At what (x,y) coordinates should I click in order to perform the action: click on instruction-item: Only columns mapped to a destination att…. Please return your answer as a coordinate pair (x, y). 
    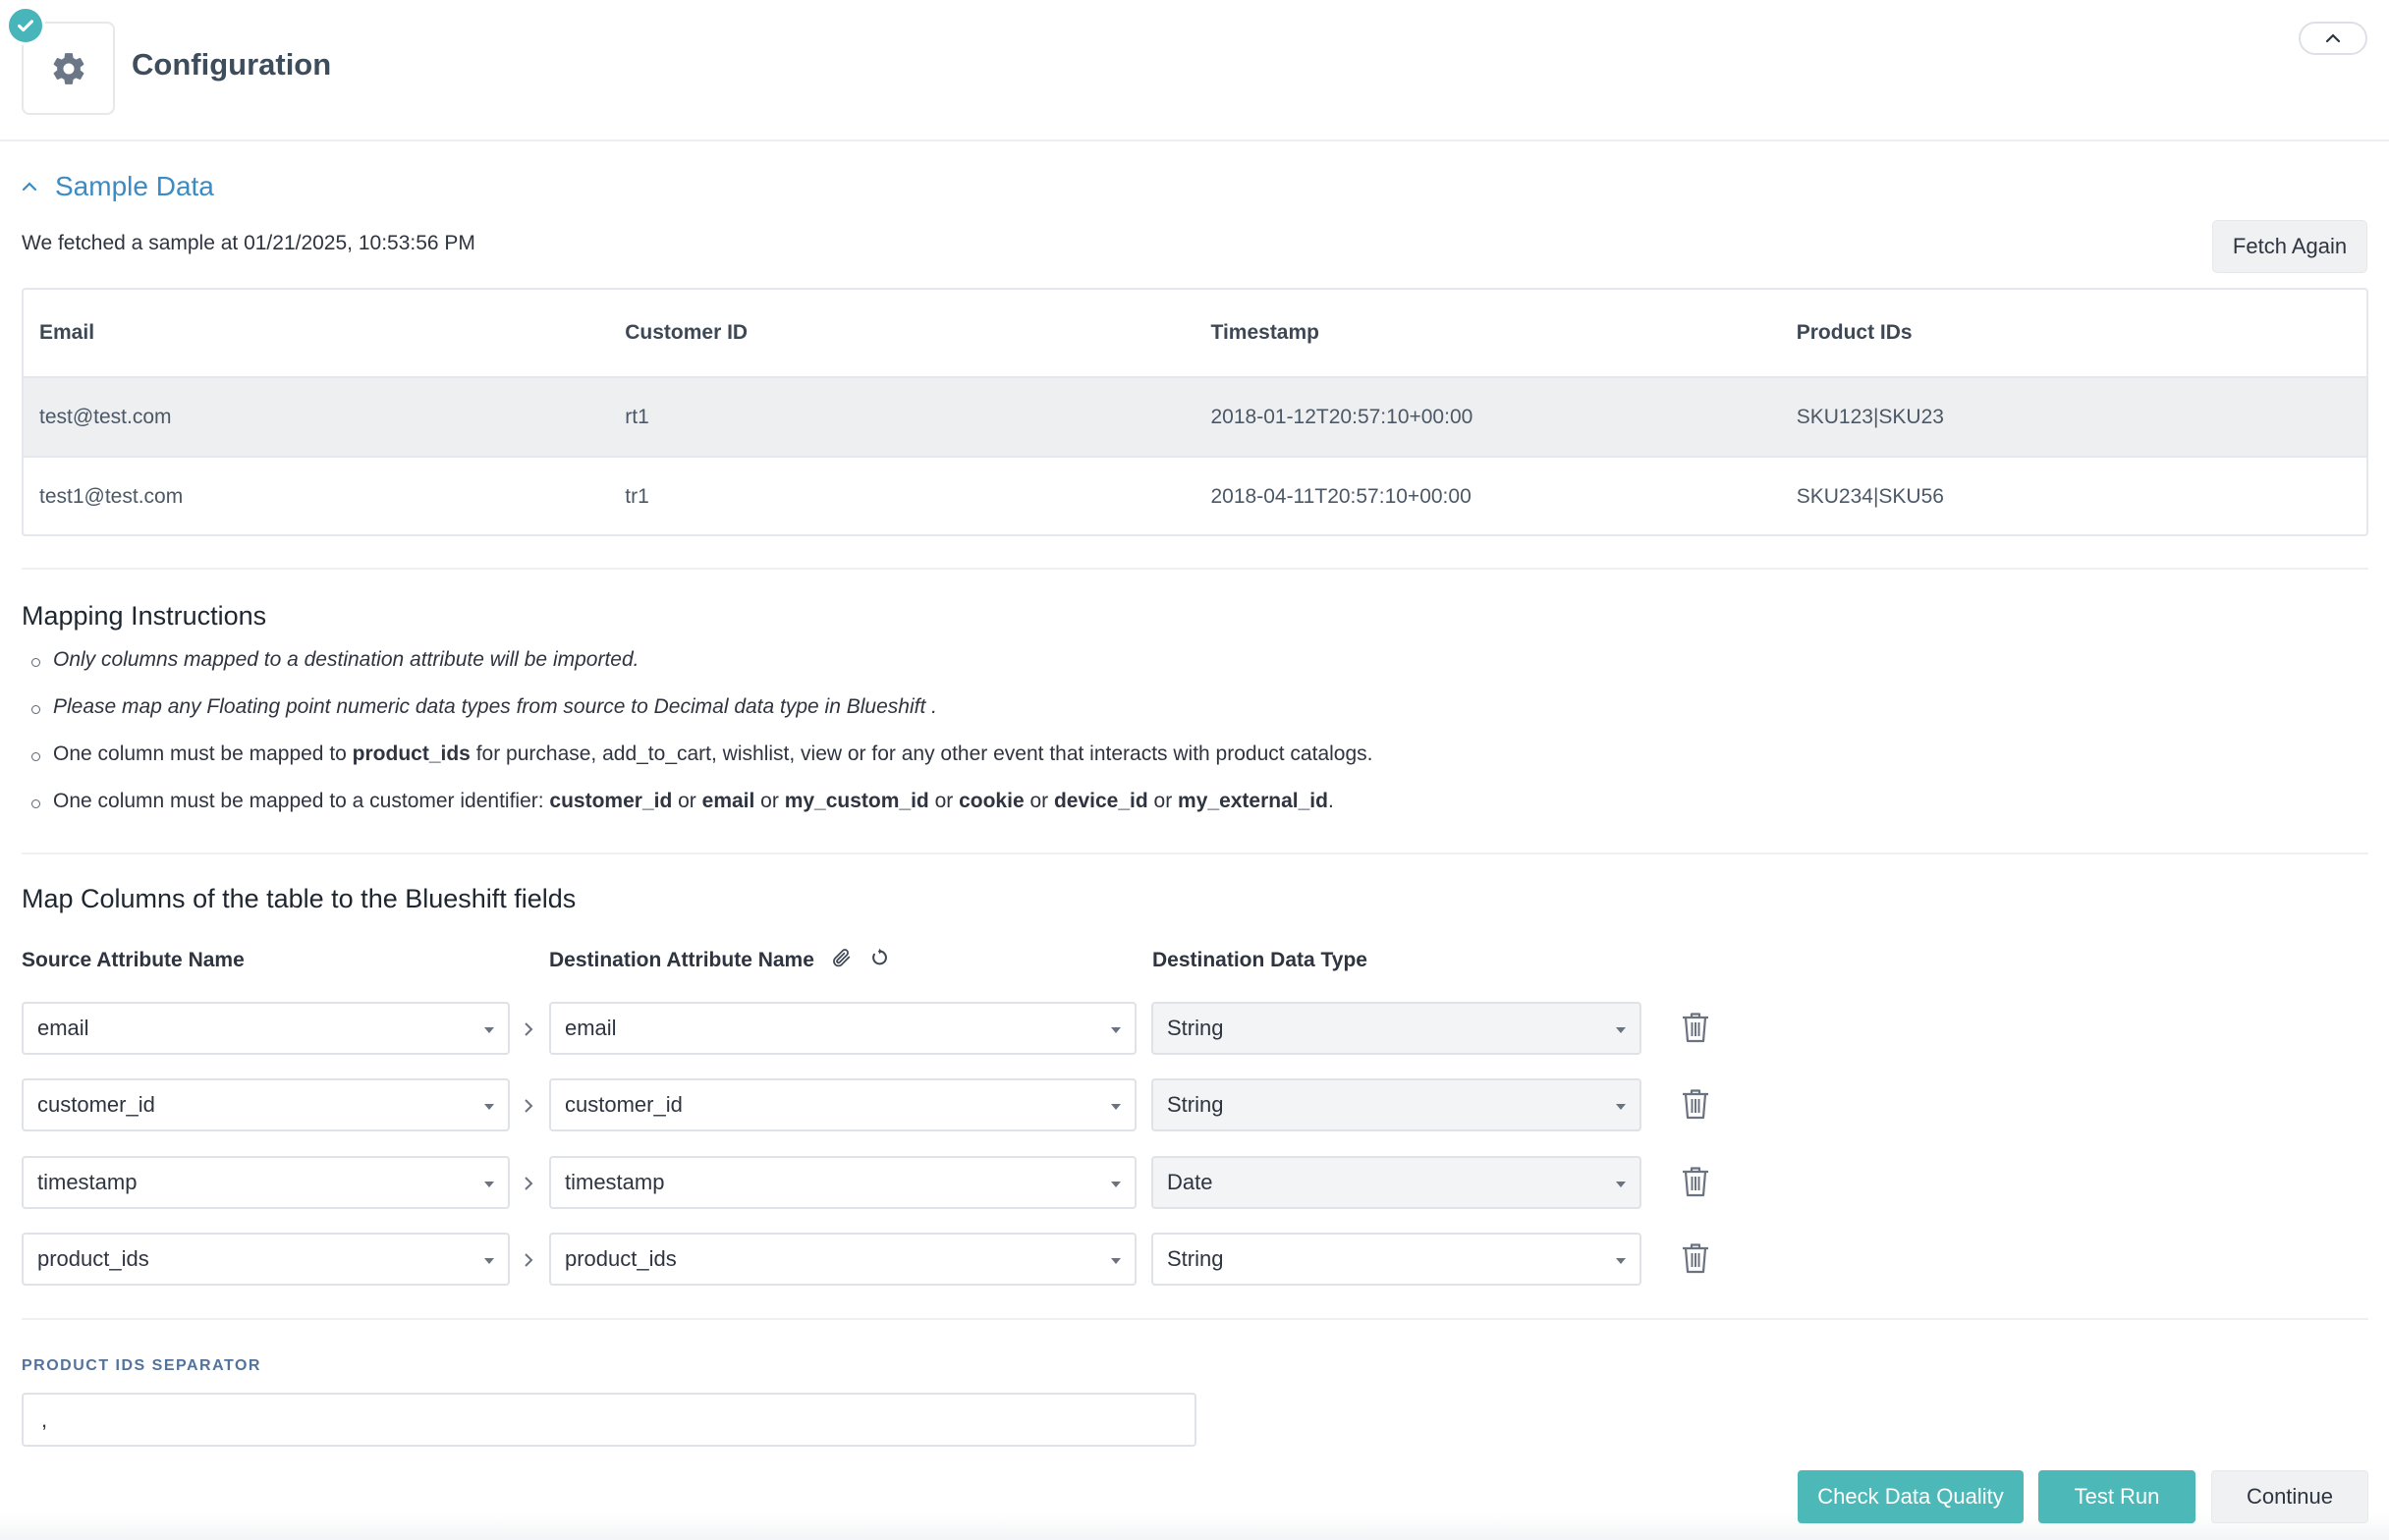
    Looking at the image, I should click on (701, 671).